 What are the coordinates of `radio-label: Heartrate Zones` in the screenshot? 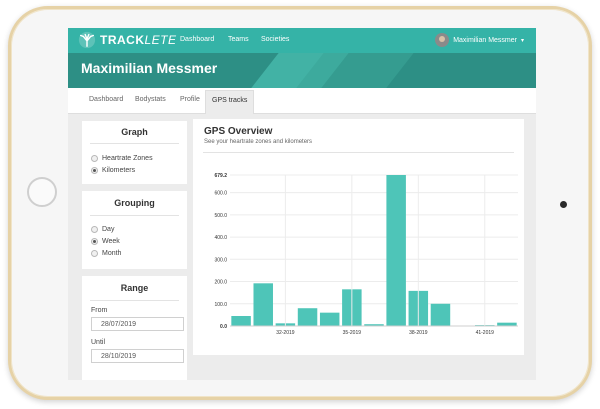 It's located at (127, 158).